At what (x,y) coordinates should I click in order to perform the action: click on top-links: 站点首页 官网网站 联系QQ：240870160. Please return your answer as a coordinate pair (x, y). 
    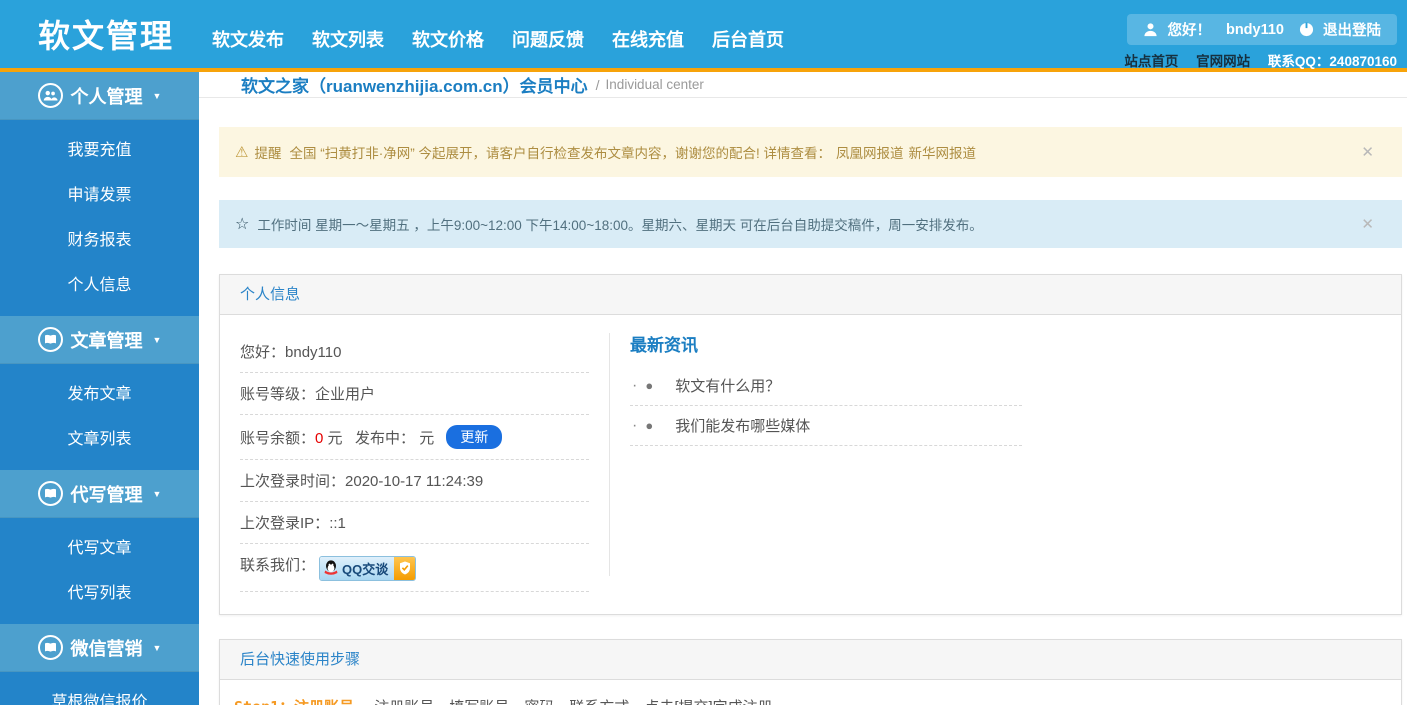
    Looking at the image, I should click on (1253, 60).